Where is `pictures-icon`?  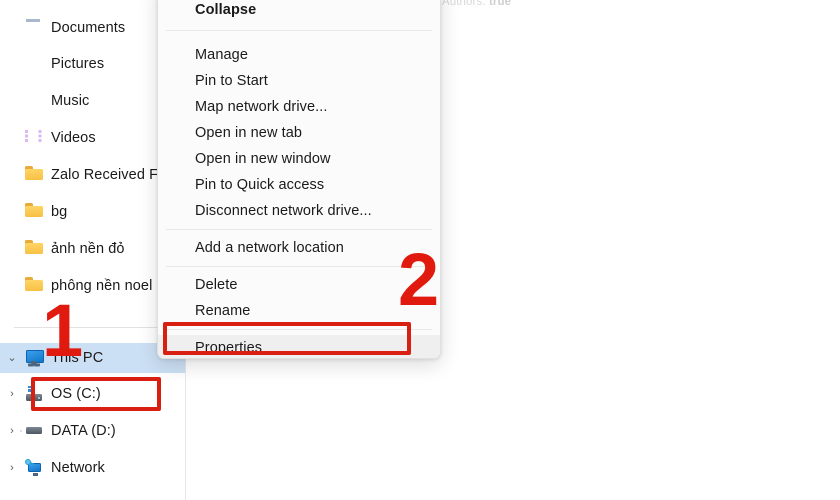 pictures-icon is located at coordinates (34, 64).